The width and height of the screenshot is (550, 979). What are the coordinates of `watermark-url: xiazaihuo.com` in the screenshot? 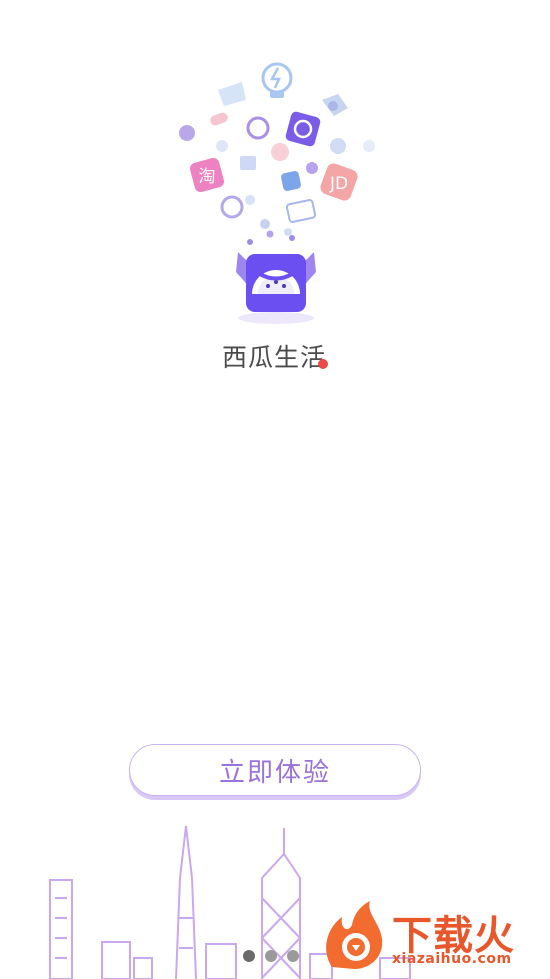 It's located at (452, 959).